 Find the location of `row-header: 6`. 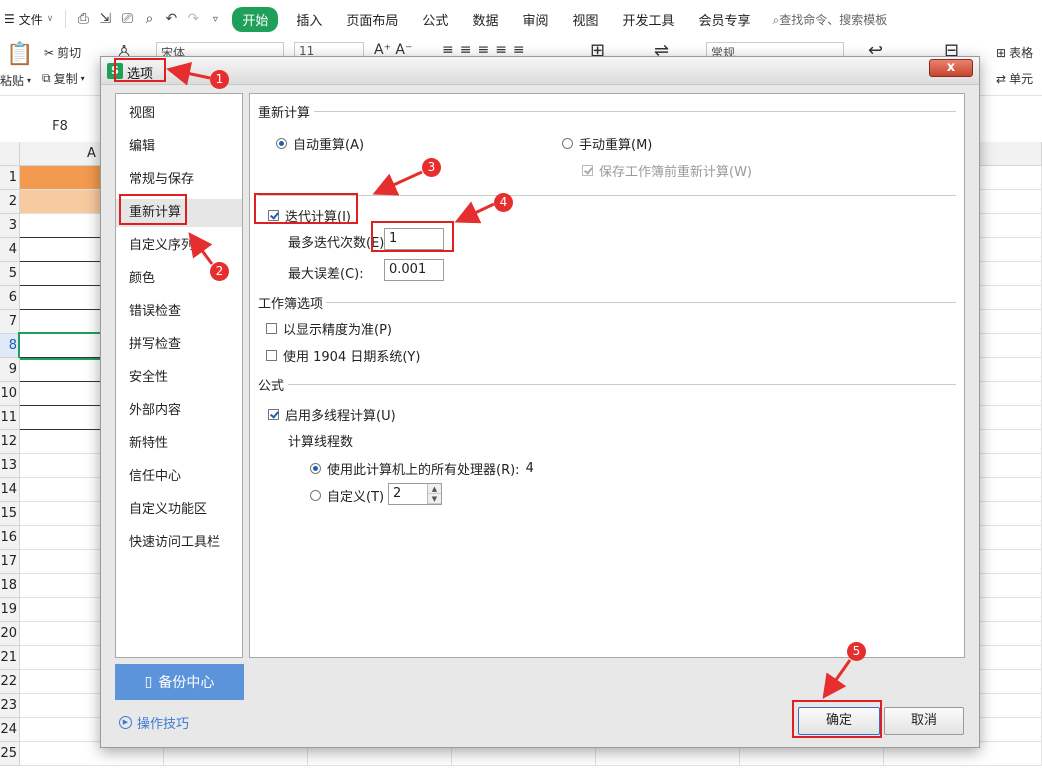

row-header: 6 is located at coordinates (10, 298).